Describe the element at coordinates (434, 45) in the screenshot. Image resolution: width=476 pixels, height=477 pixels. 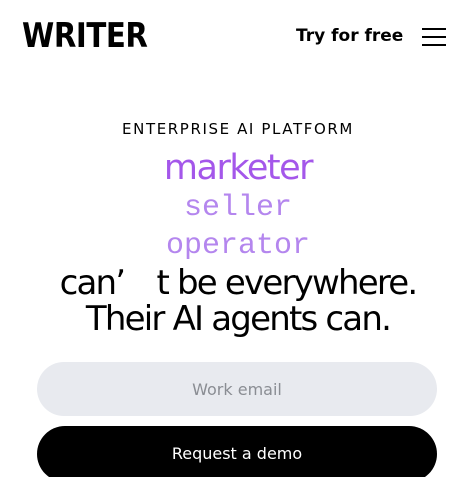
I see `menu-bar-bottom` at that location.